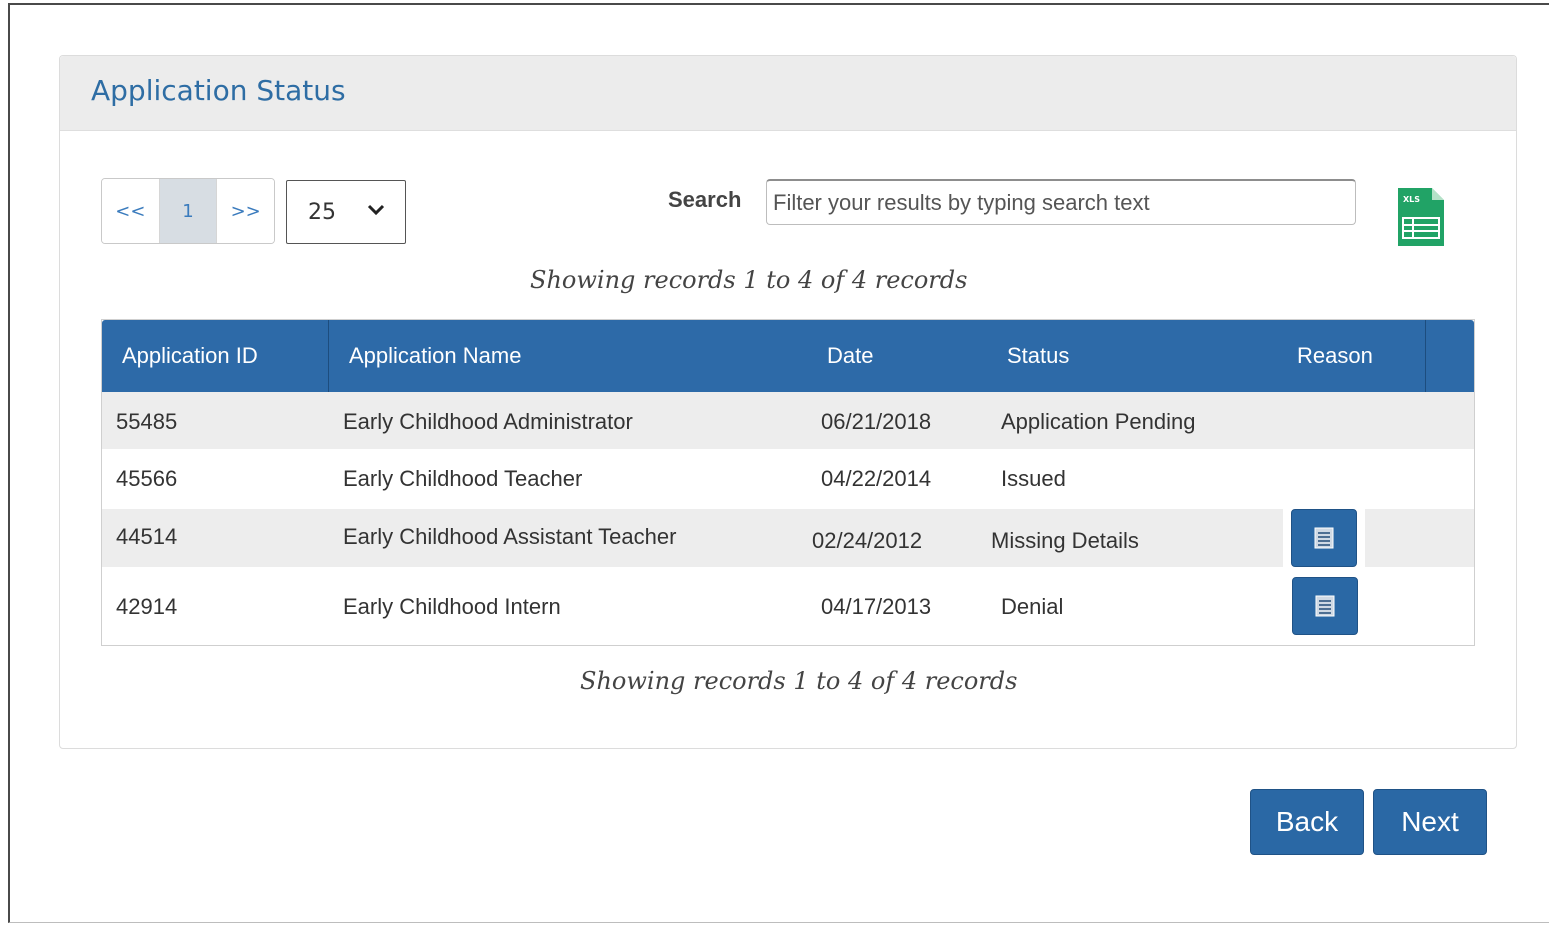 This screenshot has height=926, width=1549. What do you see at coordinates (1430, 822) in the screenshot?
I see `next-button: Next` at bounding box center [1430, 822].